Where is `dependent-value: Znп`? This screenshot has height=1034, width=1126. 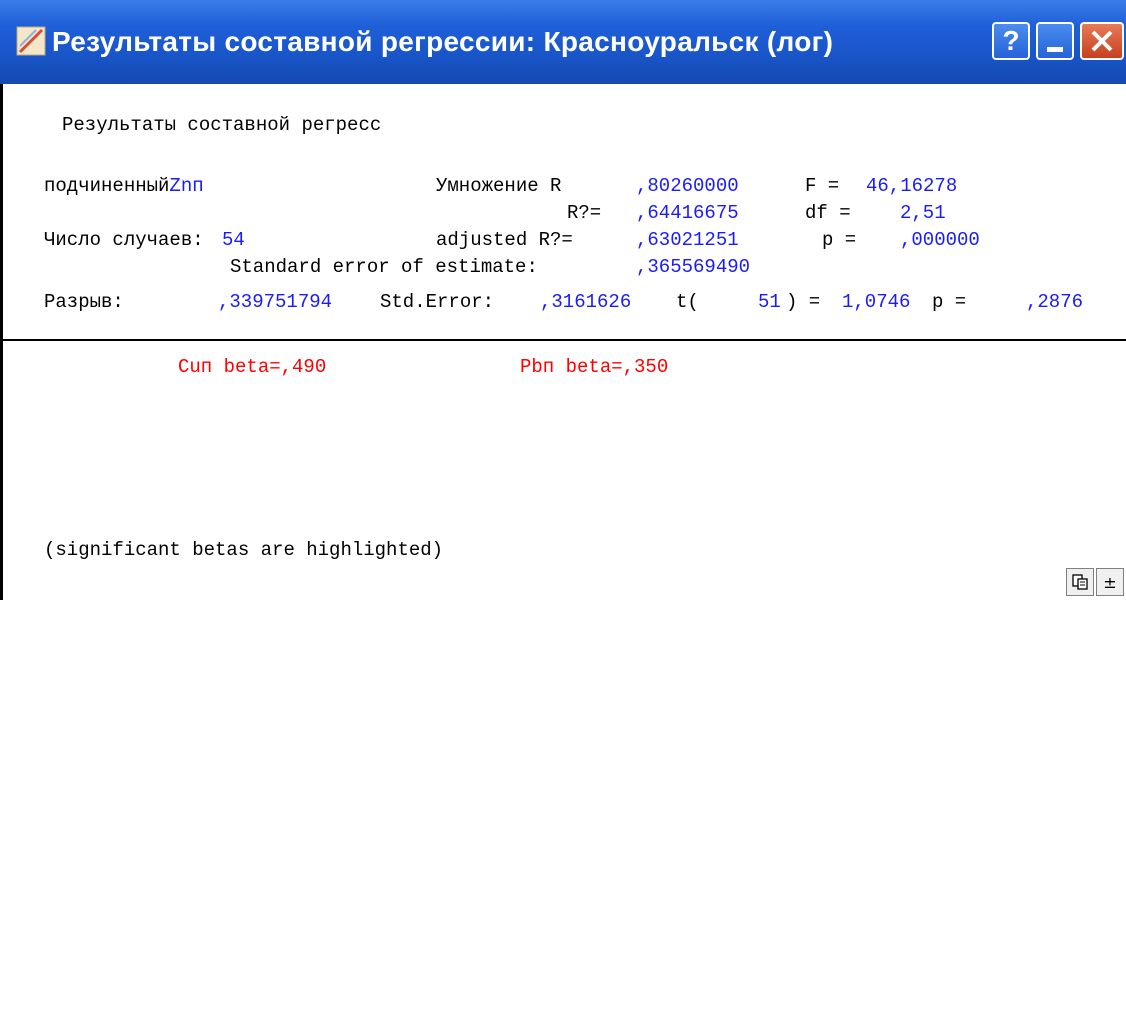 dependent-value: Znп is located at coordinates (186, 186).